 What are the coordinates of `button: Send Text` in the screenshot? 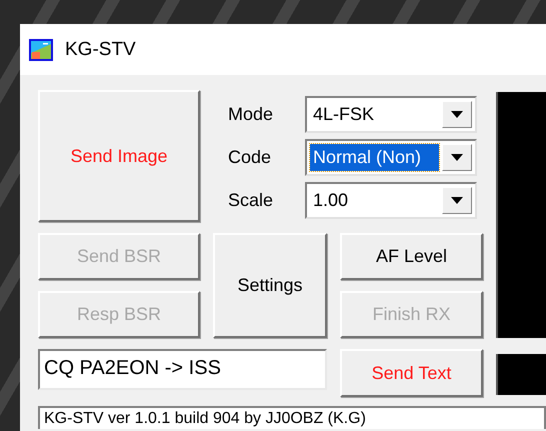 It's located at (411, 373).